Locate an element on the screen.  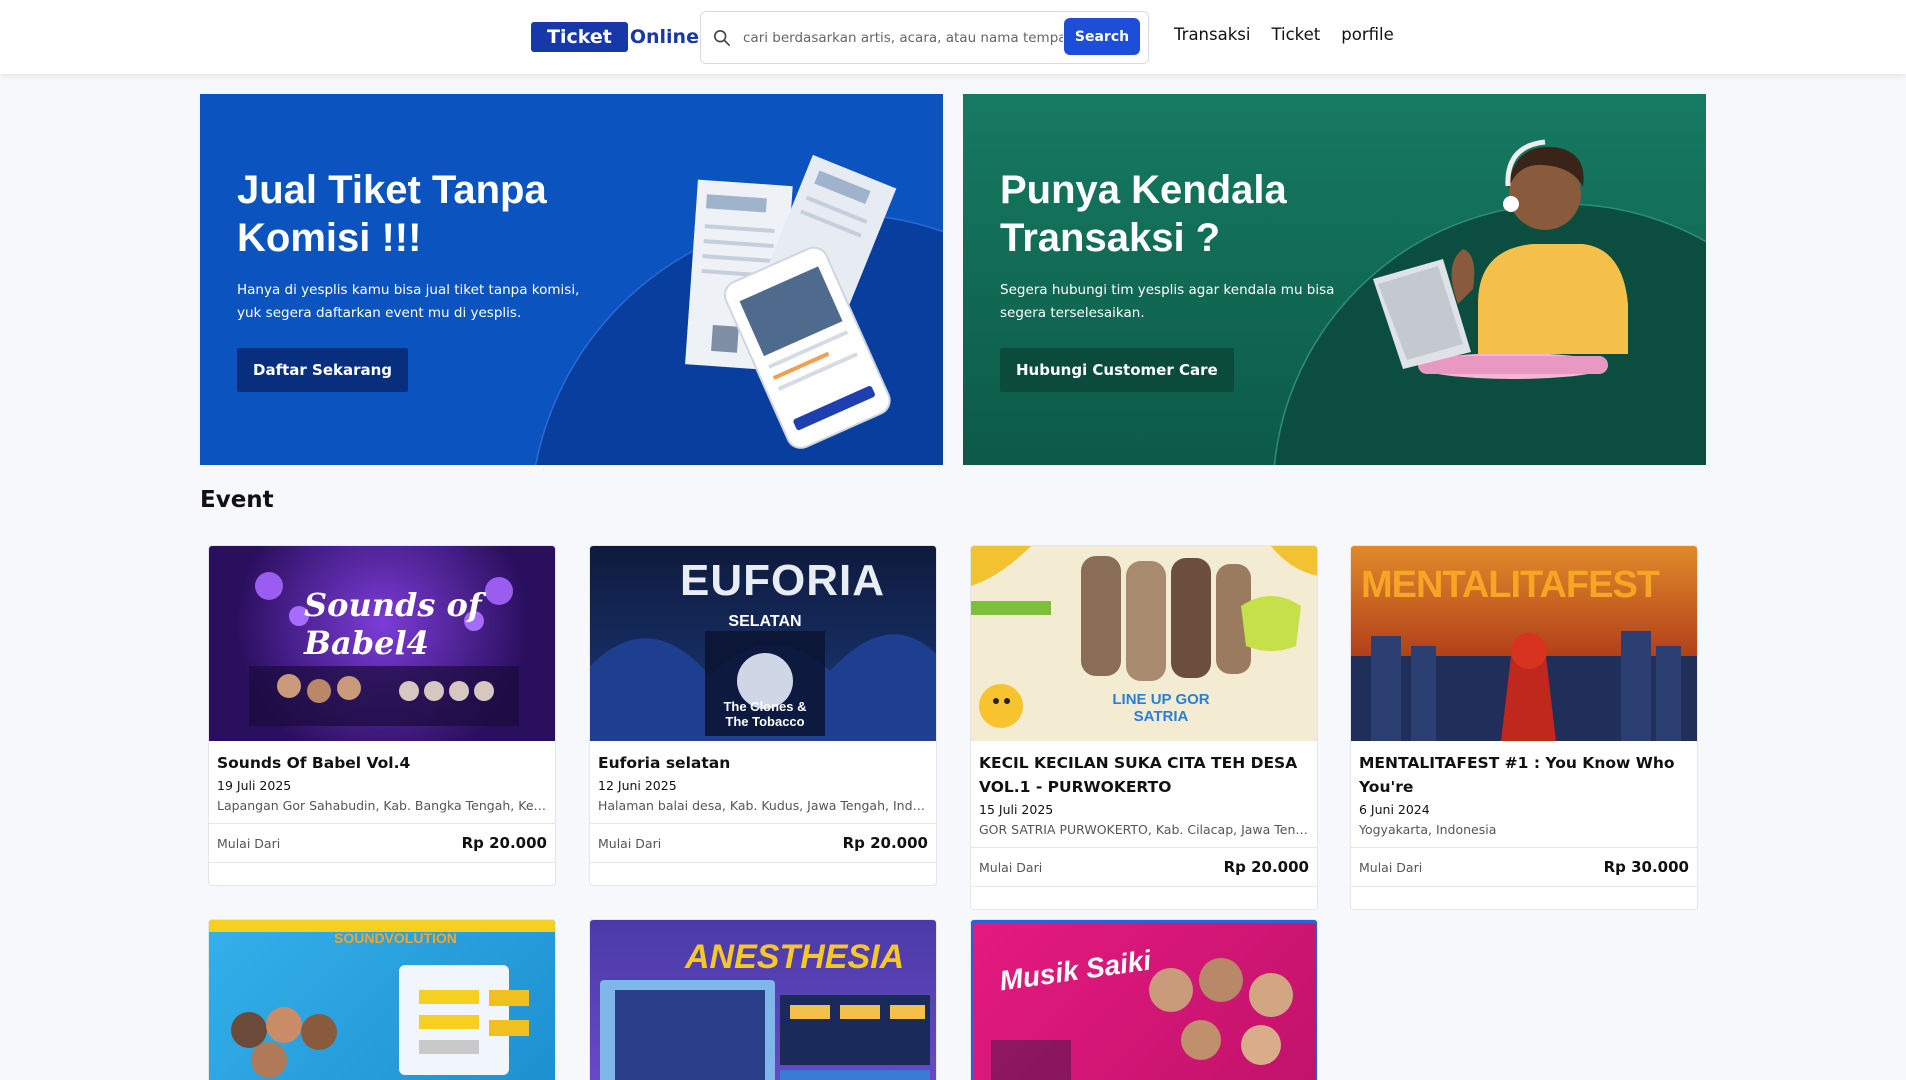
banner-title-line2: Transaksi ? is located at coordinates (1110, 238).